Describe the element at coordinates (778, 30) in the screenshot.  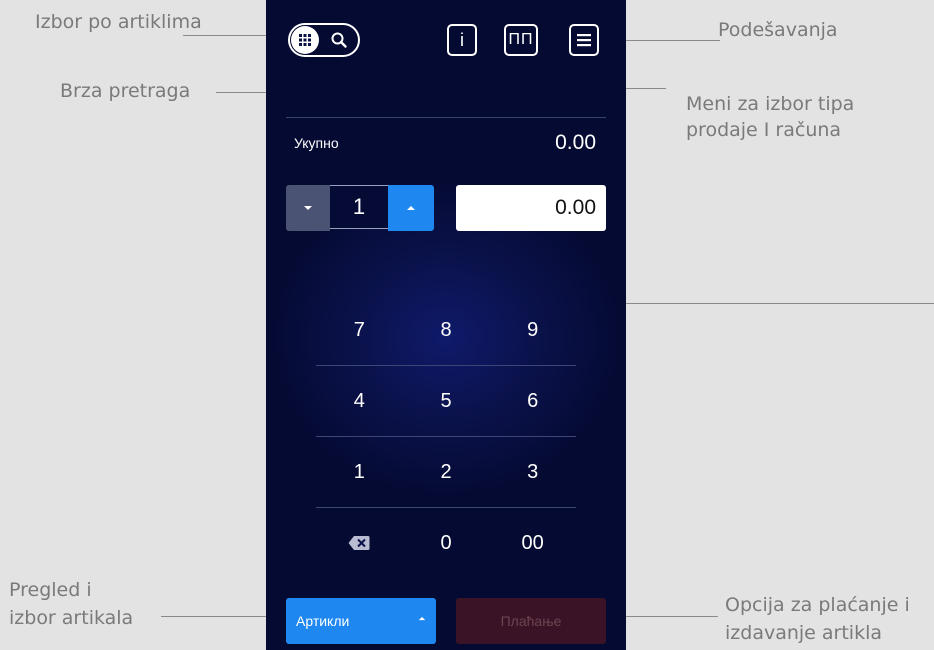
I see `callout-podesavanja: Podešavanja` at that location.